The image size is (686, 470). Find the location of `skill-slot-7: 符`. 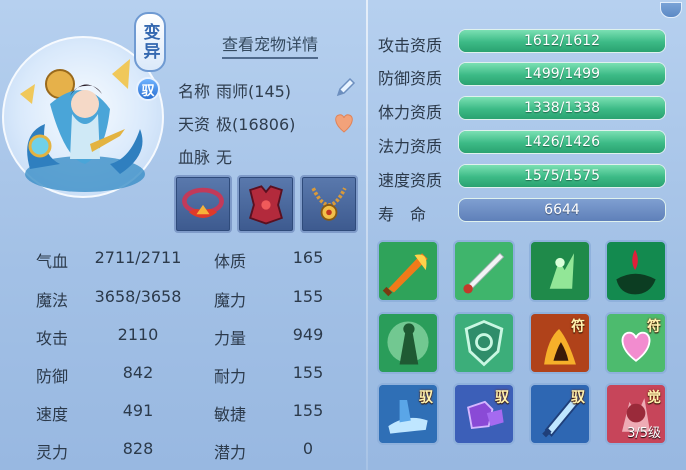

skill-slot-7: 符 is located at coordinates (560, 343).